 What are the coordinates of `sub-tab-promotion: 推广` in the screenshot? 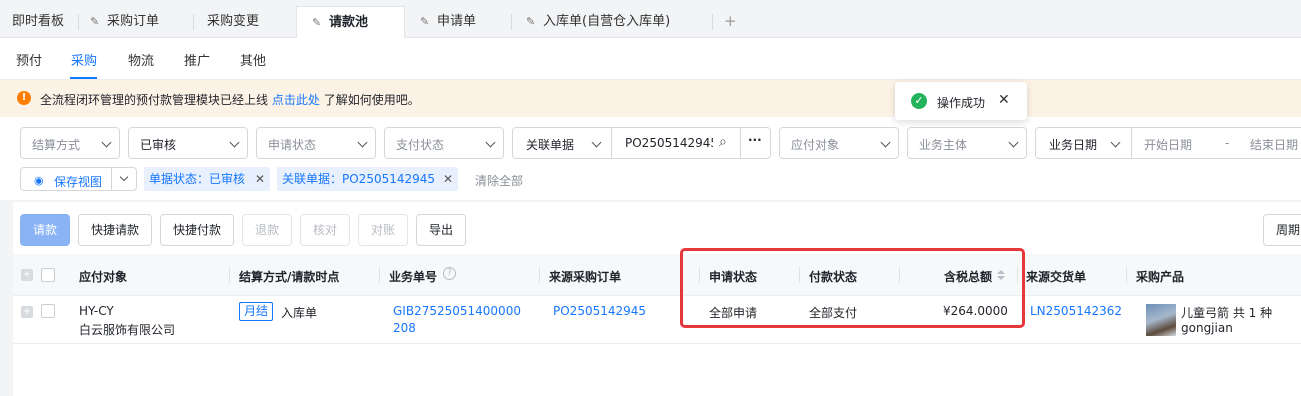 It's located at (197, 59).